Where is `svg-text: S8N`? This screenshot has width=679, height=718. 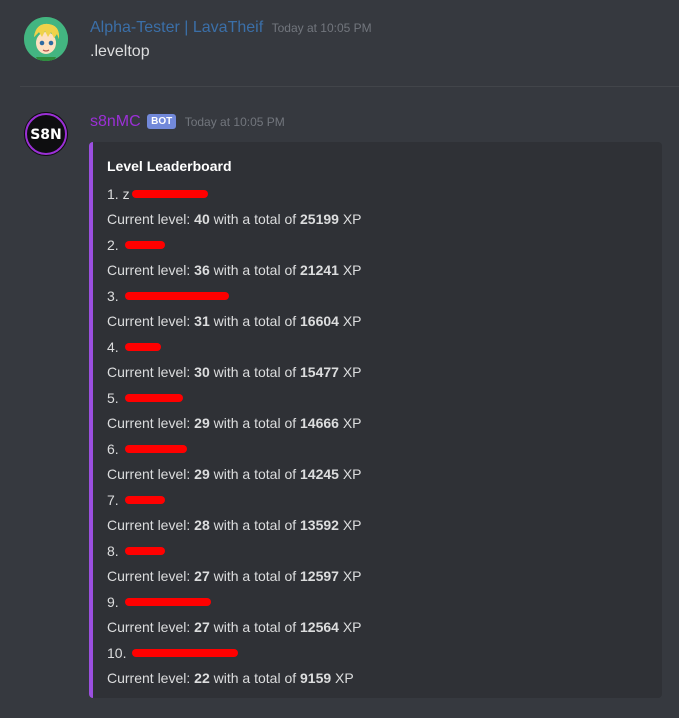 svg-text: S8N is located at coordinates (46, 135).